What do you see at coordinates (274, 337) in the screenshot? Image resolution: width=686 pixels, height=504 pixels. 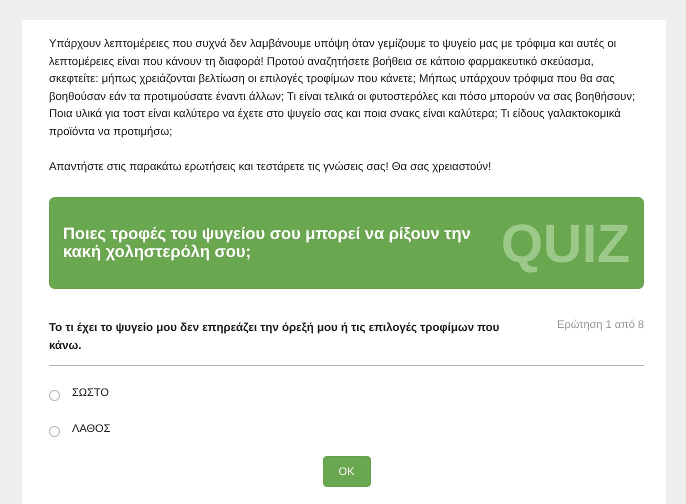 I see `question-text: Το τι έχει το ψυγείο μου δεν επηρεάζει την όρεξή μου ή τις επιλογές τροφίμων που κάνω.` at bounding box center [274, 337].